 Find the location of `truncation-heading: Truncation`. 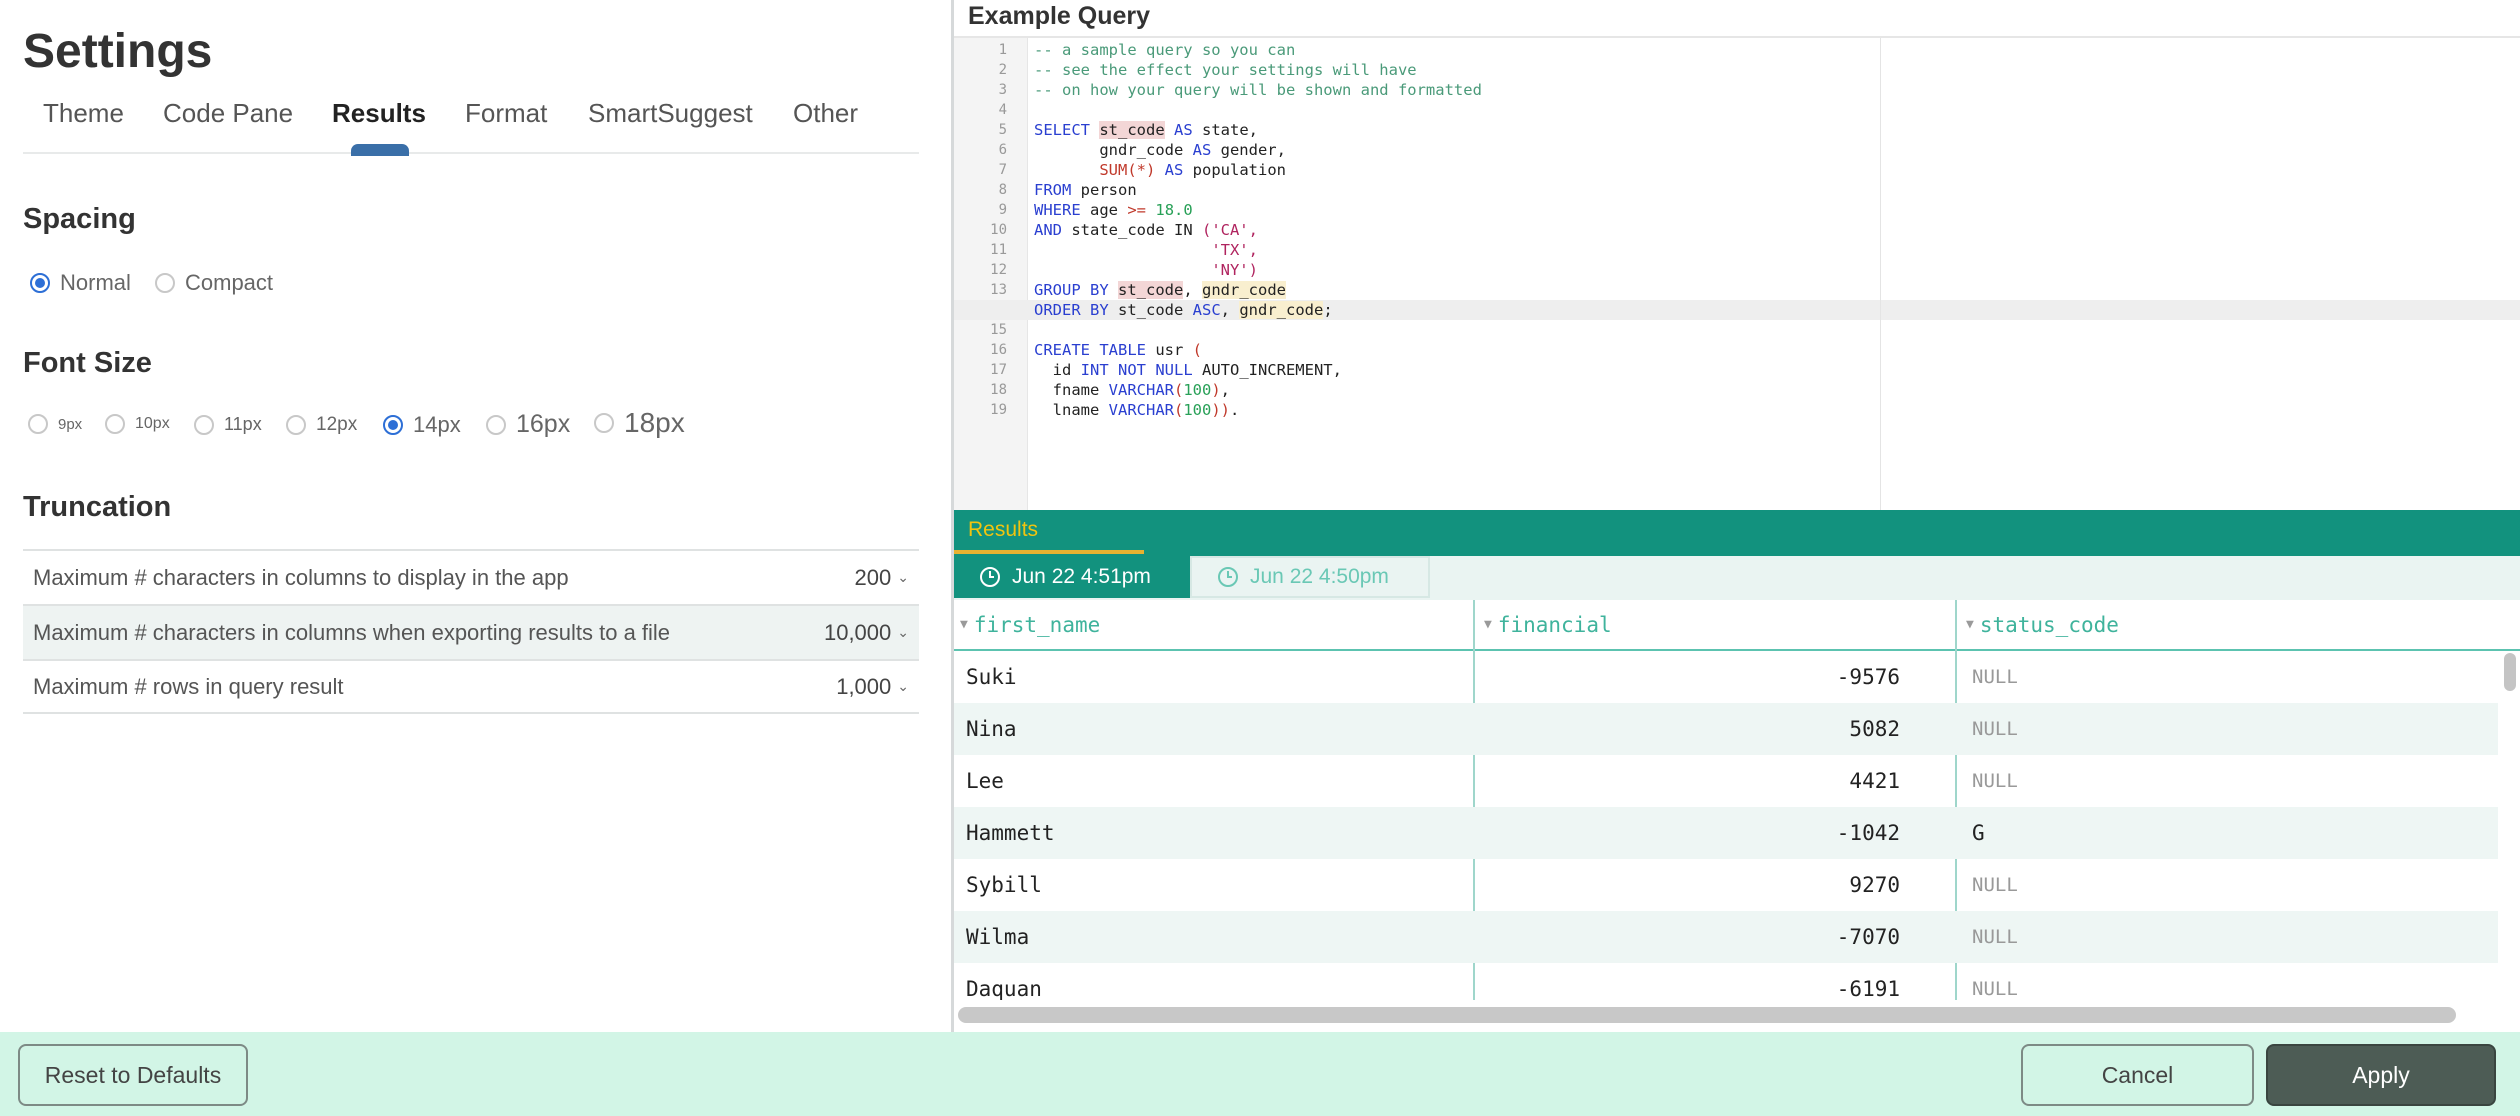

truncation-heading: Truncation is located at coordinates (97, 507).